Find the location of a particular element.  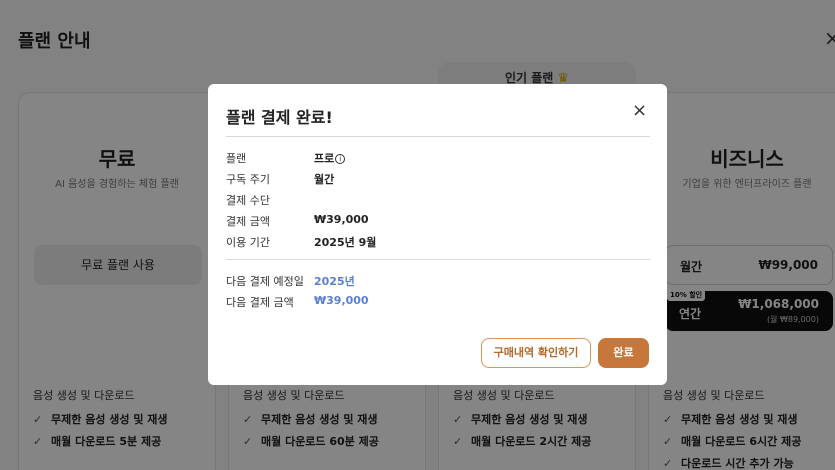

detail-key: 결제 수단 is located at coordinates (248, 200).